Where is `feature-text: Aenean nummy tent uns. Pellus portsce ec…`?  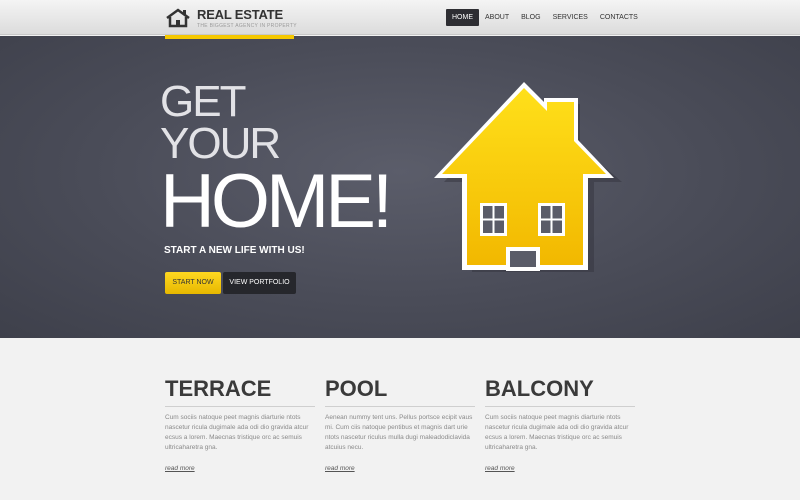
feature-text: Aenean nummy tent uns. Pellus portsce ec… is located at coordinates (399, 432).